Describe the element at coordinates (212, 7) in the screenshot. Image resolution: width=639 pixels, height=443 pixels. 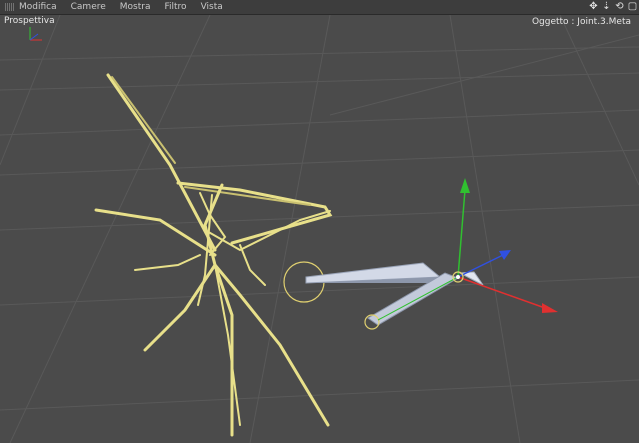
I see `menu-vista: Vista` at that location.